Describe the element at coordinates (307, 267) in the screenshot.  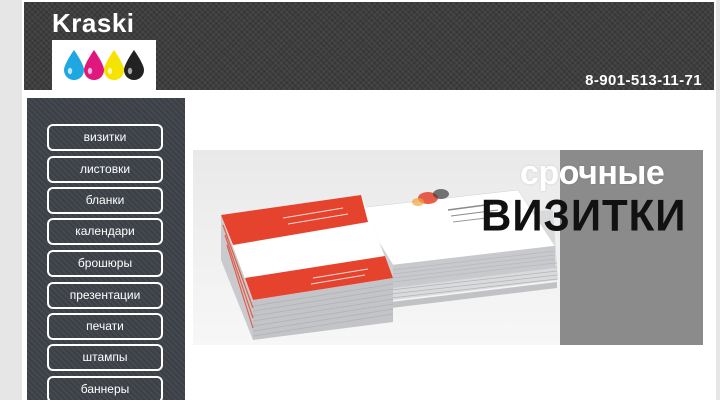
I see `left-card-stack` at that location.